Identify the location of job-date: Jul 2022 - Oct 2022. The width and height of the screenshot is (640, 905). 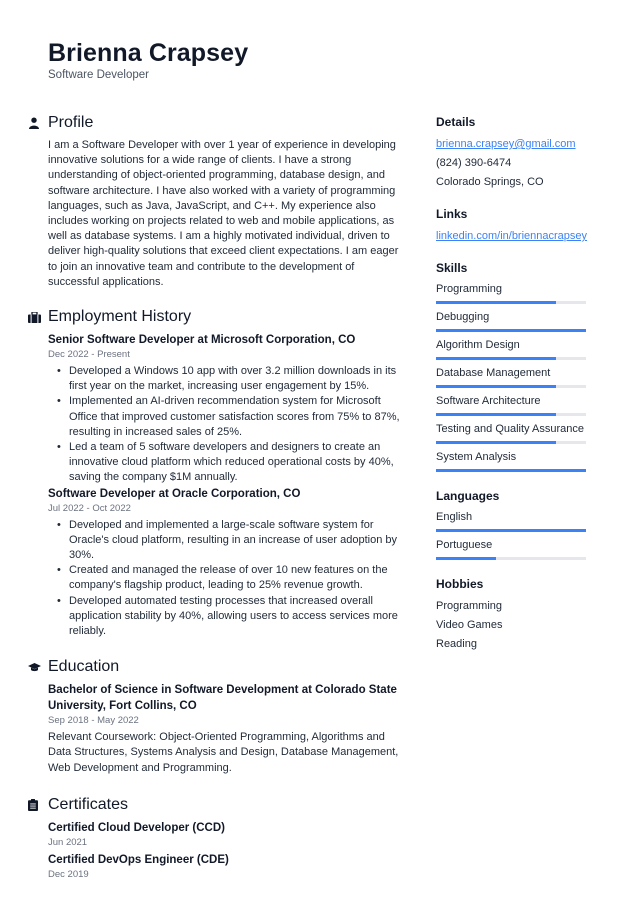
(89, 508).